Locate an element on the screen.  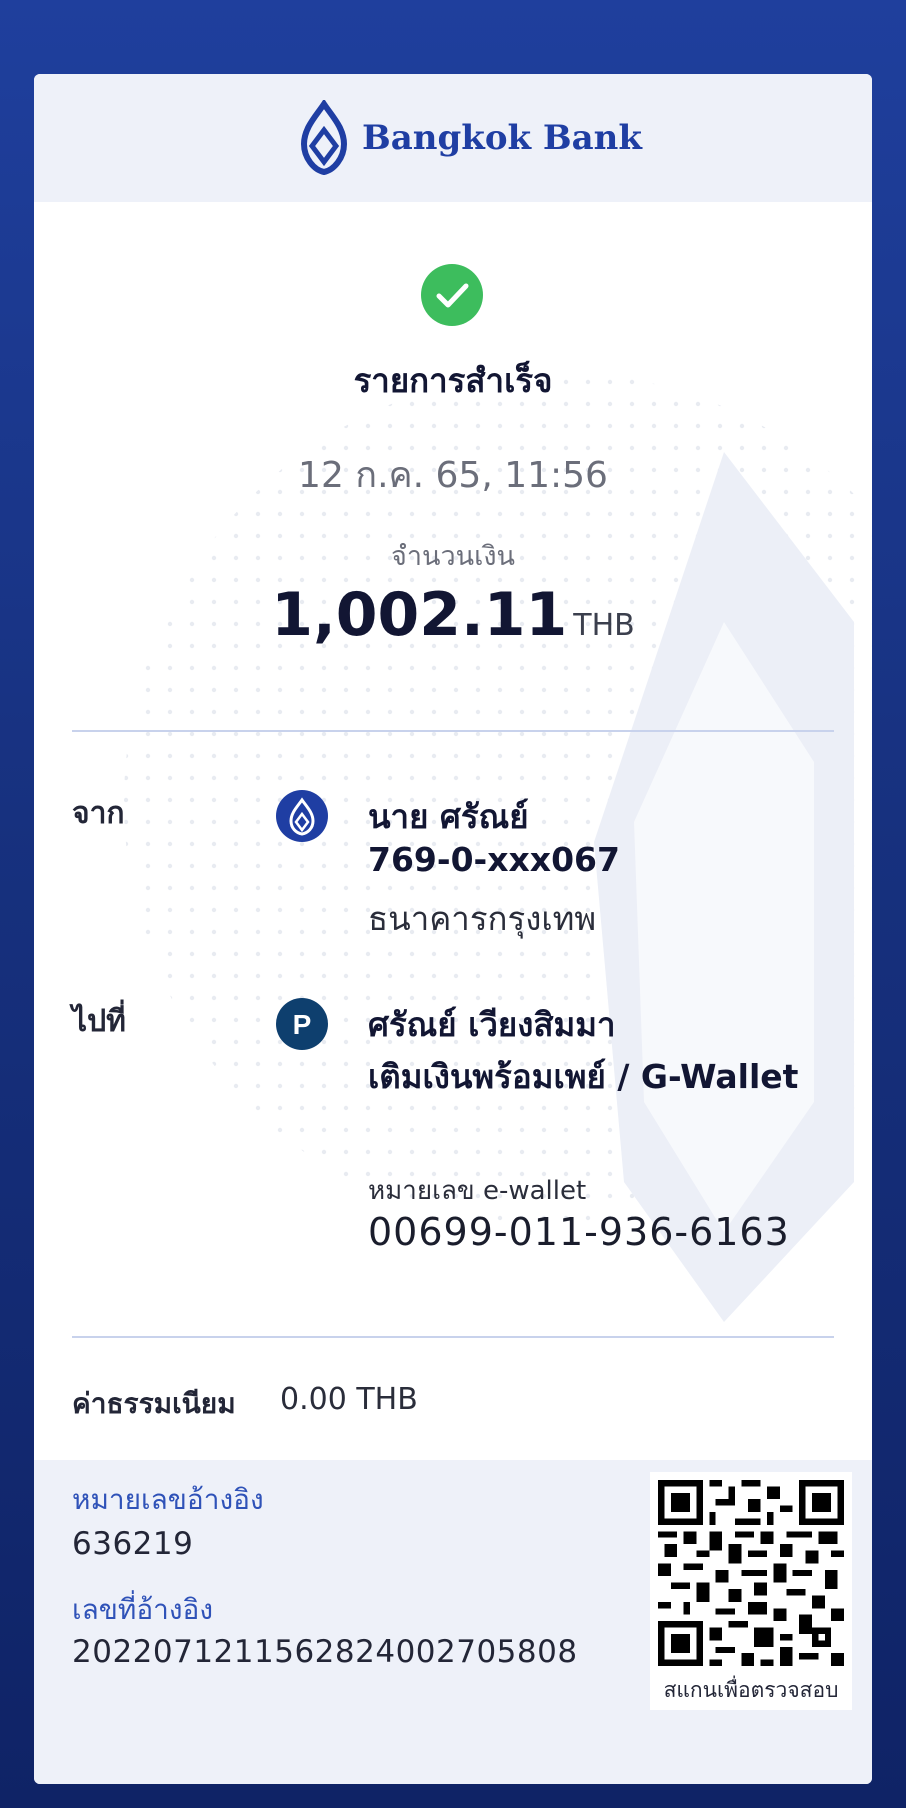
amount: 1,002.11 THB is located at coordinates (453, 615).